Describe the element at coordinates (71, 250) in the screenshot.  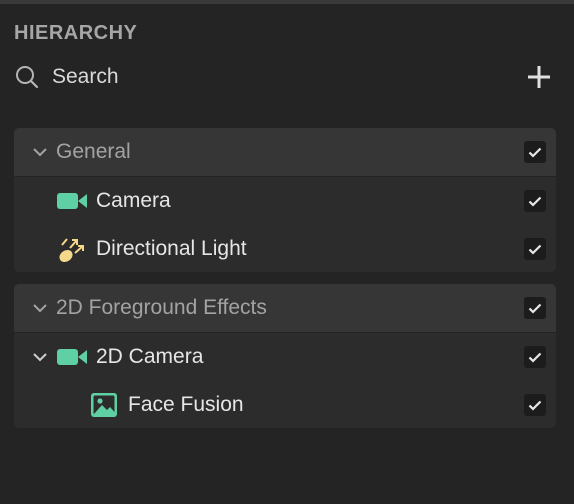
I see `directional-light-icon` at that location.